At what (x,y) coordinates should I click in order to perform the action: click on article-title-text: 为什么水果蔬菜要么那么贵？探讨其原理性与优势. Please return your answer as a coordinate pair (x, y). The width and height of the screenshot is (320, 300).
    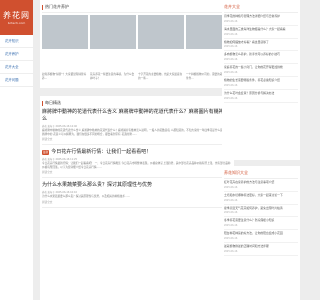
    Looking at the image, I should click on (97, 185).